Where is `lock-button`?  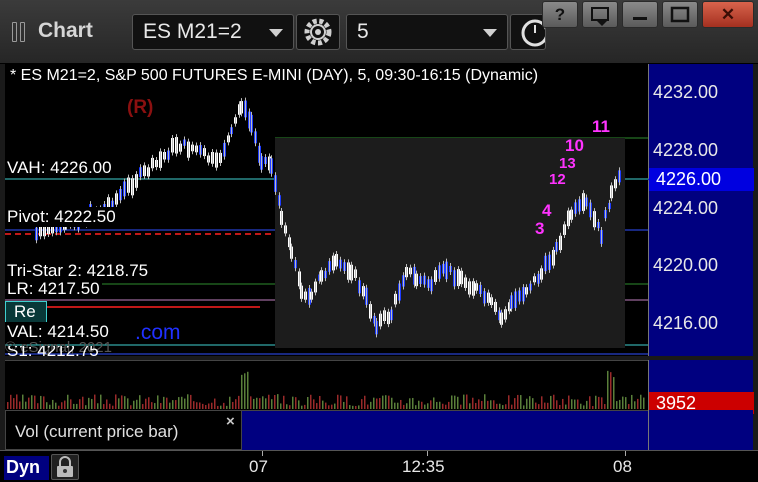 lock-button is located at coordinates (65, 467).